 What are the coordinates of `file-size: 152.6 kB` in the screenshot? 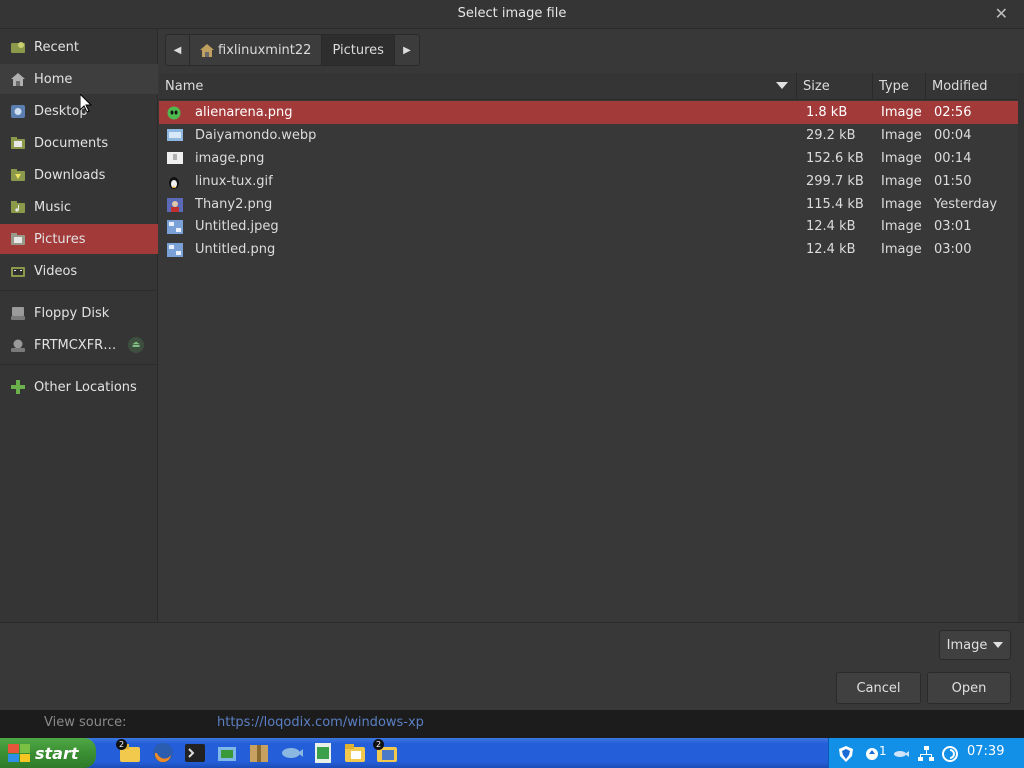 It's located at (835, 158).